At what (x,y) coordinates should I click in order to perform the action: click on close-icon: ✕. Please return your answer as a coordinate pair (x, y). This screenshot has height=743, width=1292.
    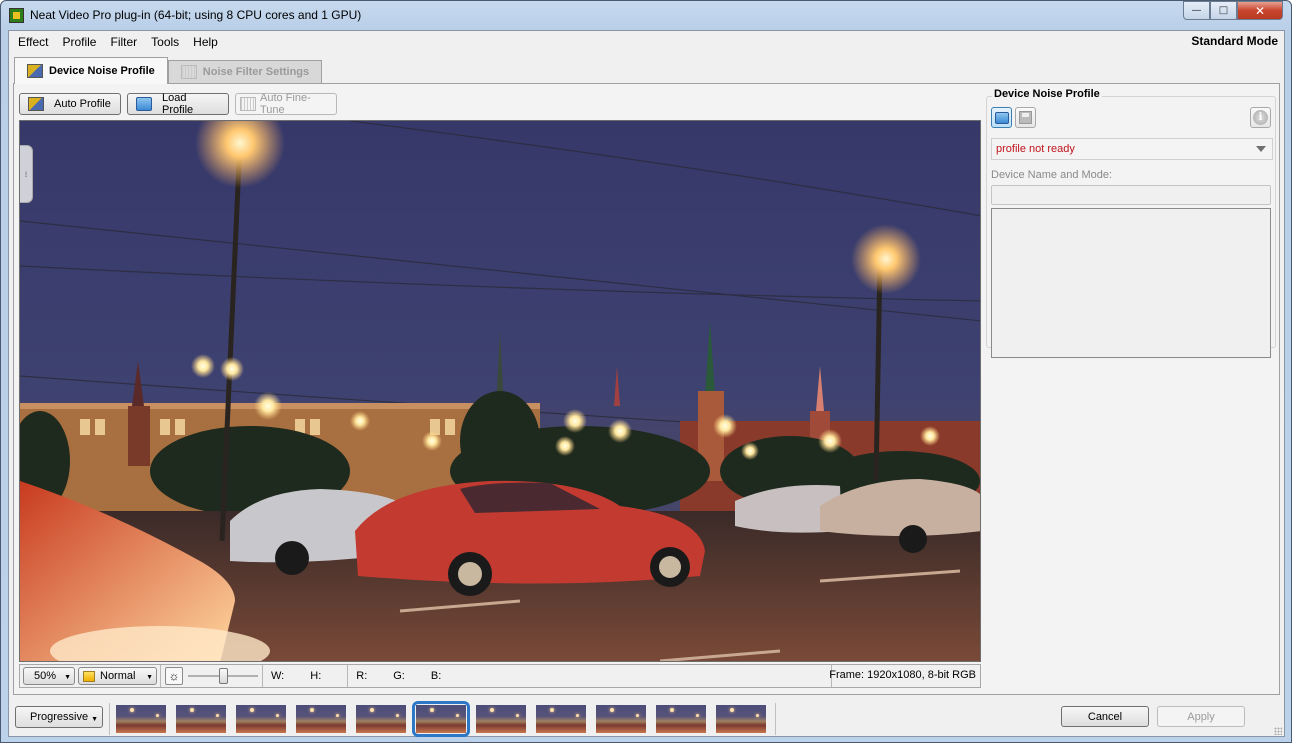
    Looking at the image, I should click on (1260, 10).